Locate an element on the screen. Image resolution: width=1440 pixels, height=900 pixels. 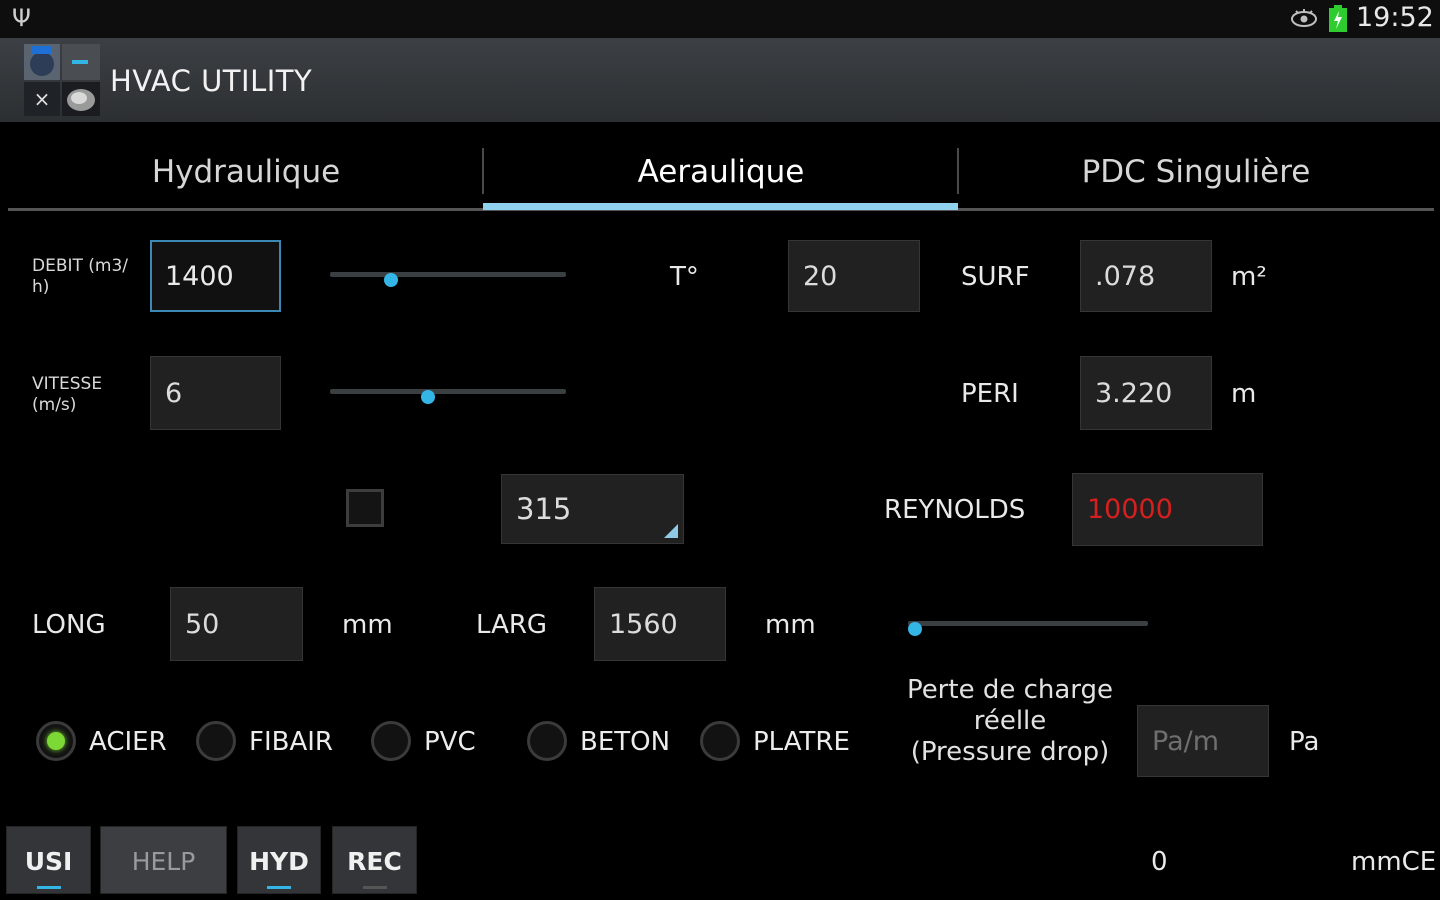
round-duct-checkbox is located at coordinates (365, 508).